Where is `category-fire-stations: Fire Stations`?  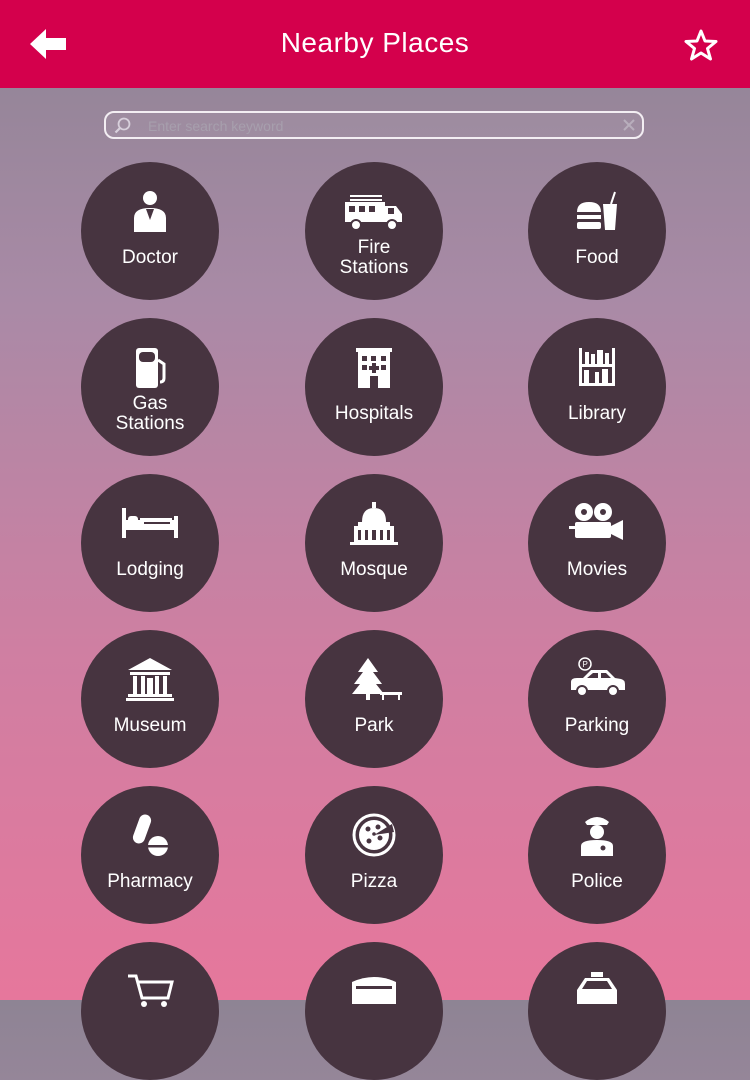
category-fire-stations: Fire Stations is located at coordinates (374, 231).